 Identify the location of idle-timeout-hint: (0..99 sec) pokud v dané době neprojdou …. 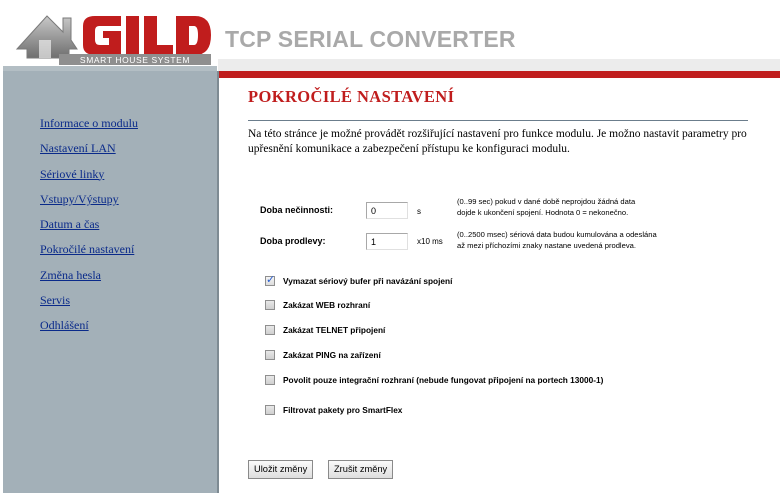
(607, 207).